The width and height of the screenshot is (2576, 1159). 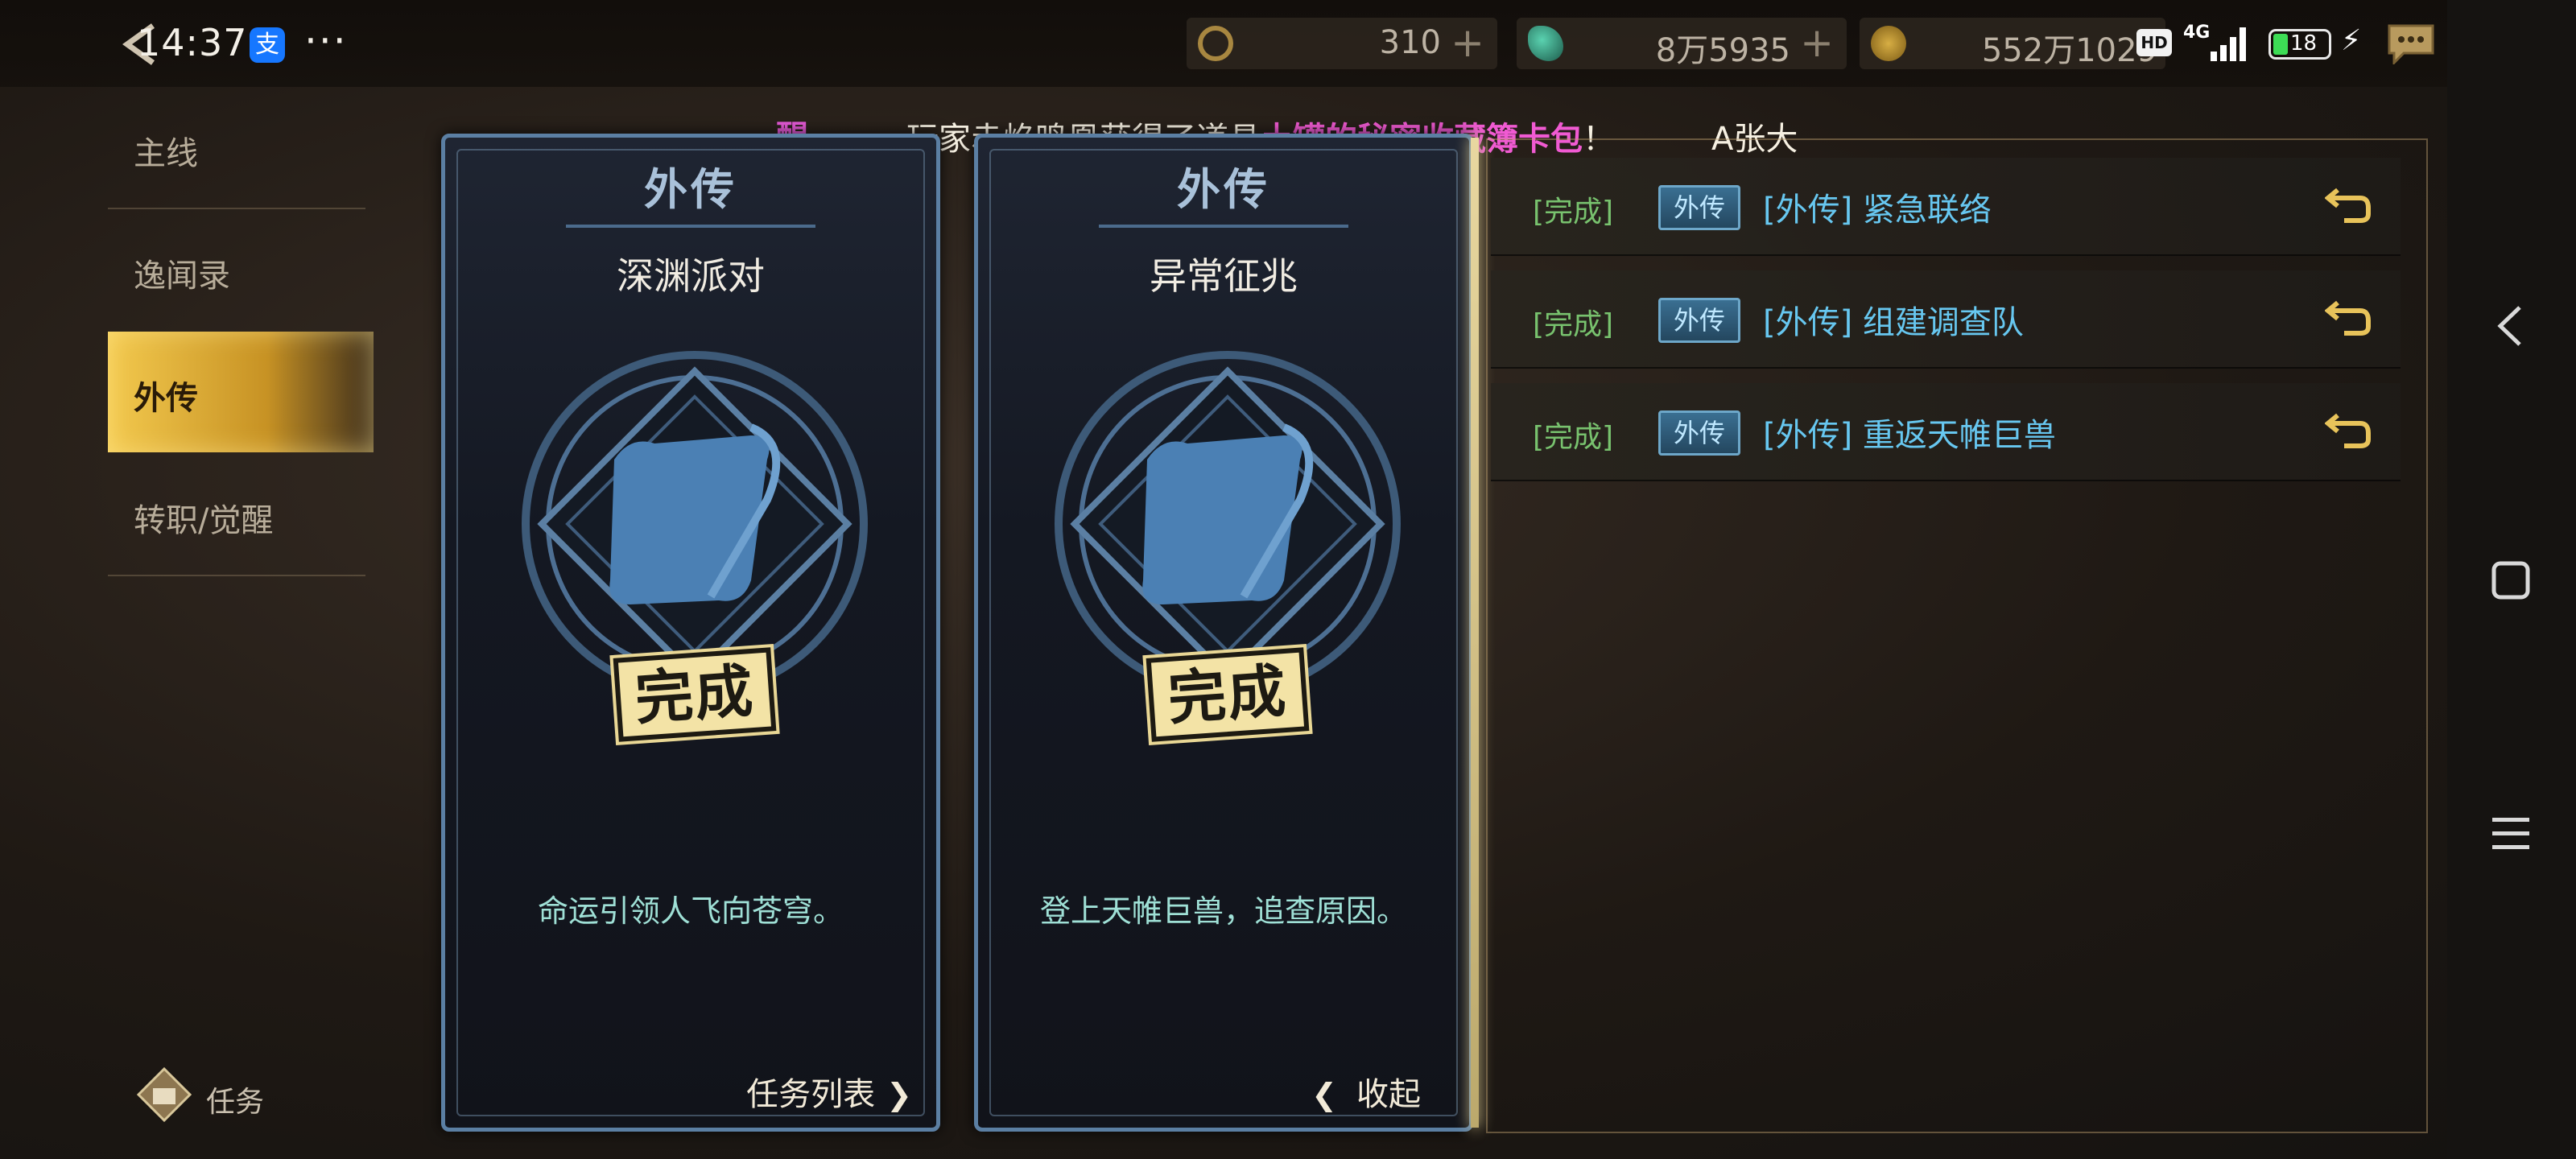 I want to click on collapse-button: ❮ 收起, so click(x=1366, y=1092).